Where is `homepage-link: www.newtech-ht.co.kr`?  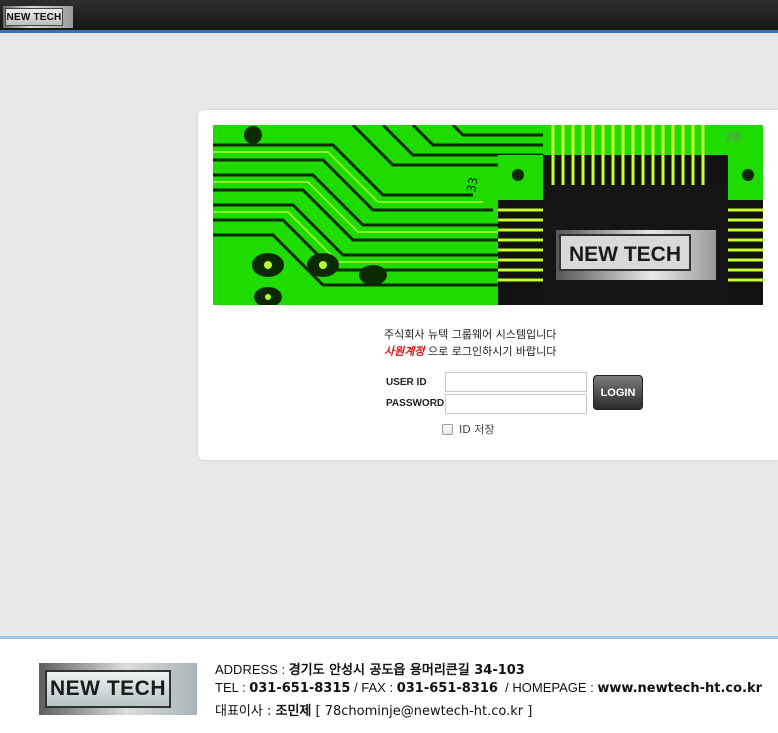 homepage-link: www.newtech-ht.co.kr is located at coordinates (679, 688).